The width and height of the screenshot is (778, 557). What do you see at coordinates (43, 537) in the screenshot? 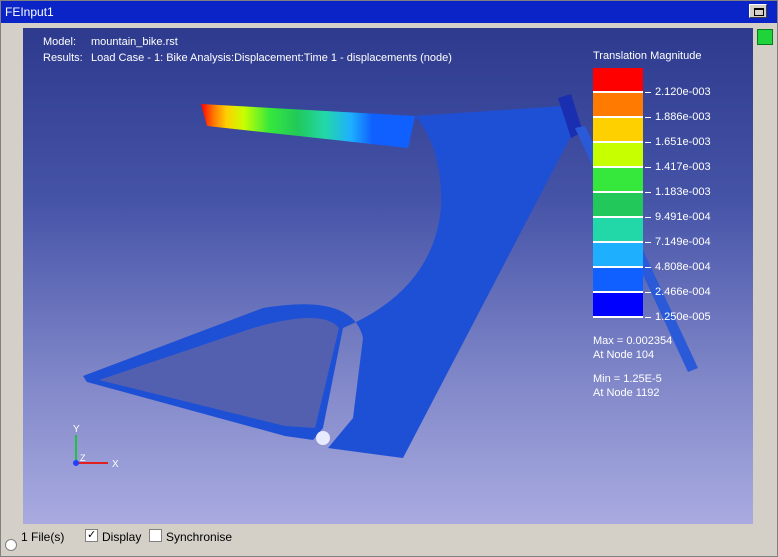
I see `file-count: 1 File(s)` at bounding box center [43, 537].